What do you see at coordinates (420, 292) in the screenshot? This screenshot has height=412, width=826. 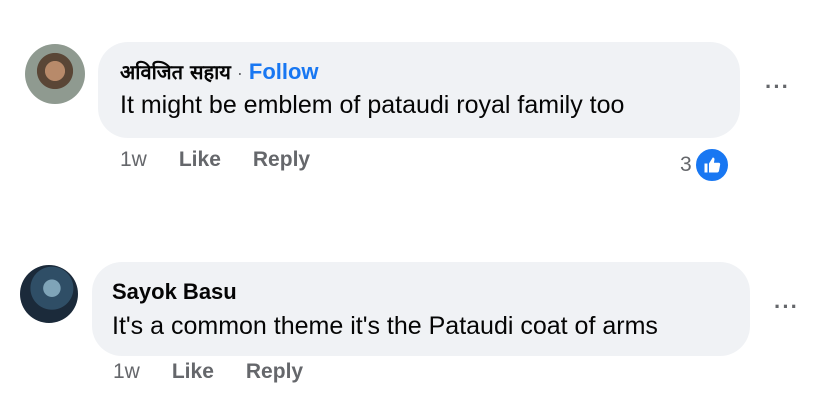 I see `comment-header: Sayok Basu` at bounding box center [420, 292].